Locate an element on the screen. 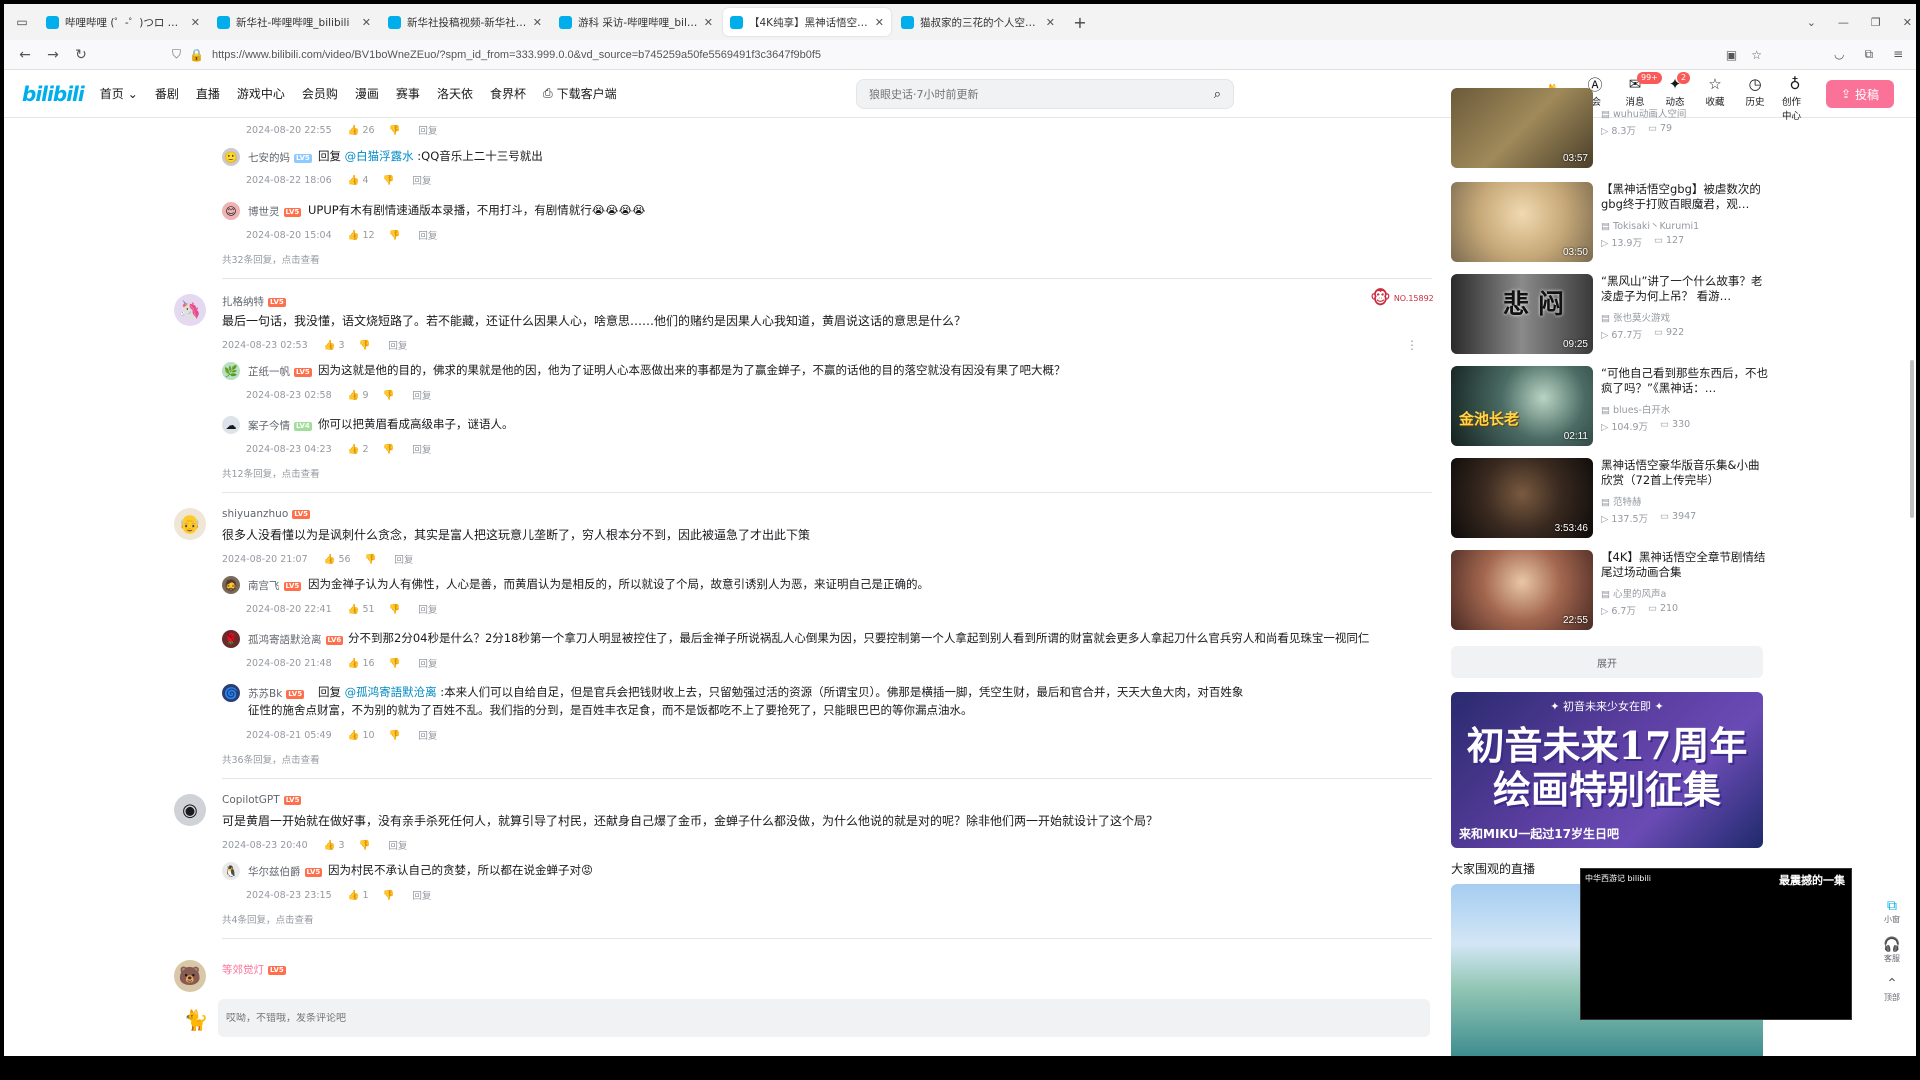  reply-username: 博世灵 LV5 is located at coordinates (275, 211).